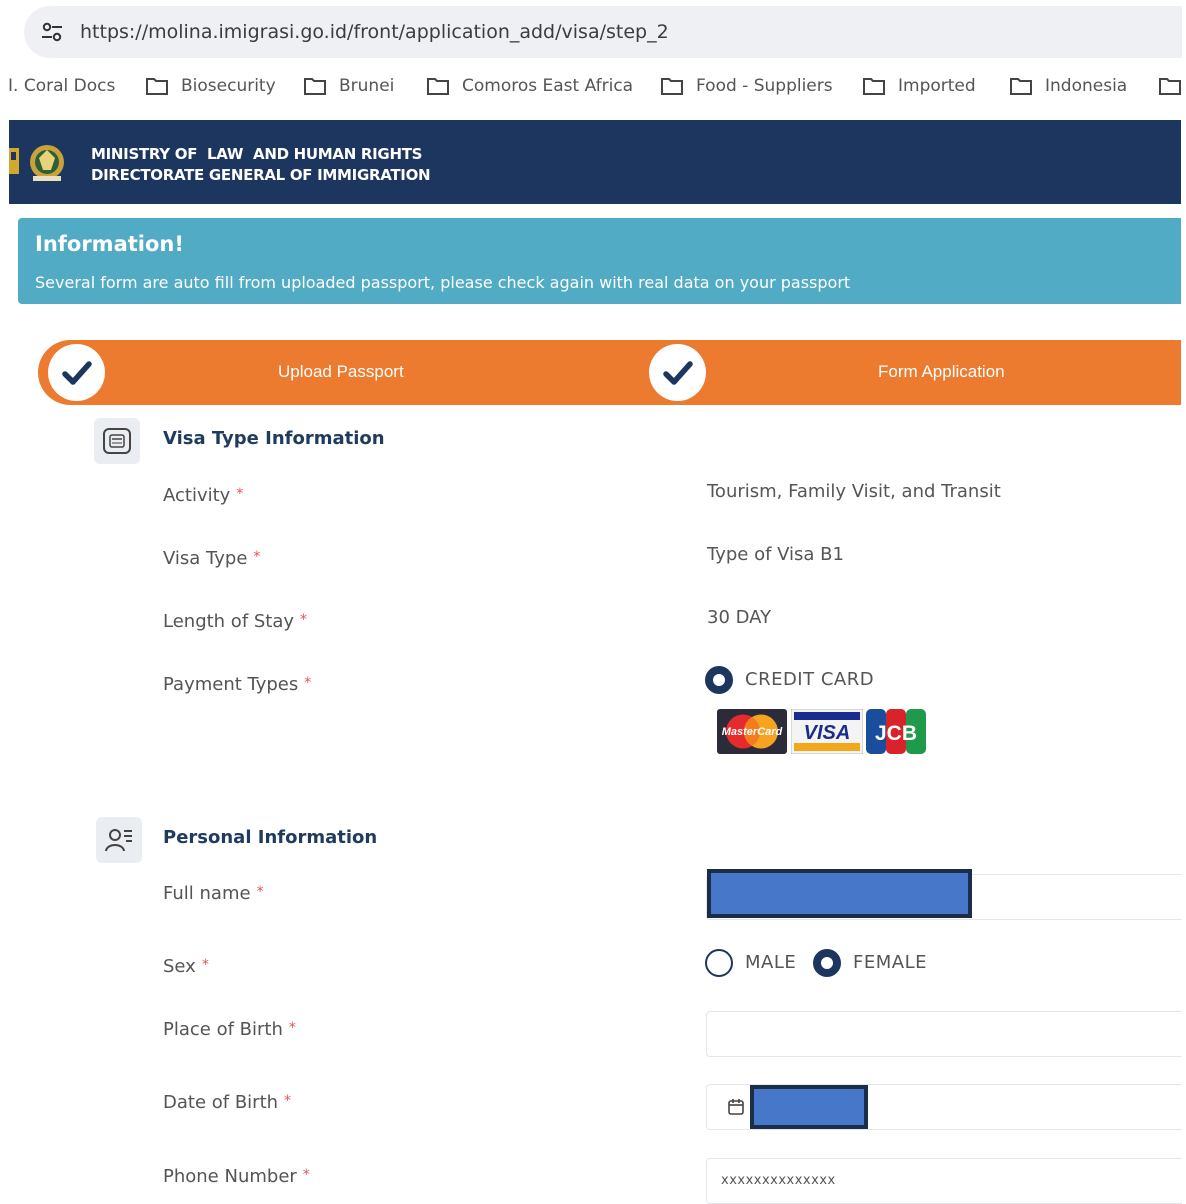 This screenshot has height=1204, width=1186. What do you see at coordinates (854, 491) in the screenshot?
I see `activity-value: Tourism, Family Visit, and Transit` at bounding box center [854, 491].